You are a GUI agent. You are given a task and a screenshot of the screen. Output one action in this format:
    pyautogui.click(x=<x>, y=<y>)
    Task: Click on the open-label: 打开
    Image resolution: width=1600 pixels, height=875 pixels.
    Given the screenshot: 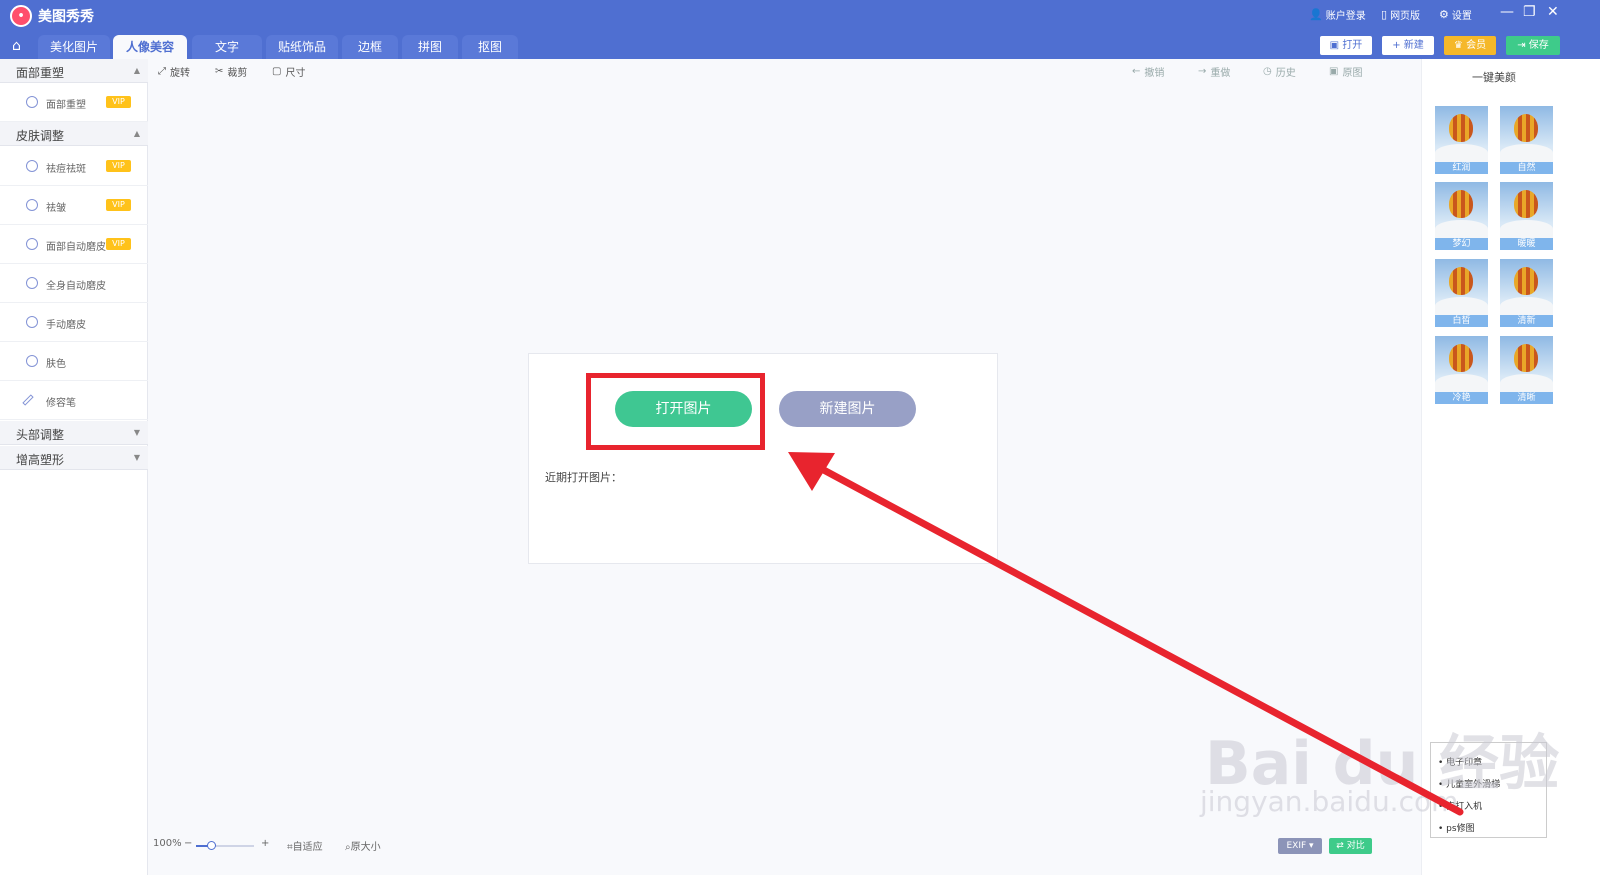 What is the action you would take?
    pyautogui.click(x=1352, y=45)
    